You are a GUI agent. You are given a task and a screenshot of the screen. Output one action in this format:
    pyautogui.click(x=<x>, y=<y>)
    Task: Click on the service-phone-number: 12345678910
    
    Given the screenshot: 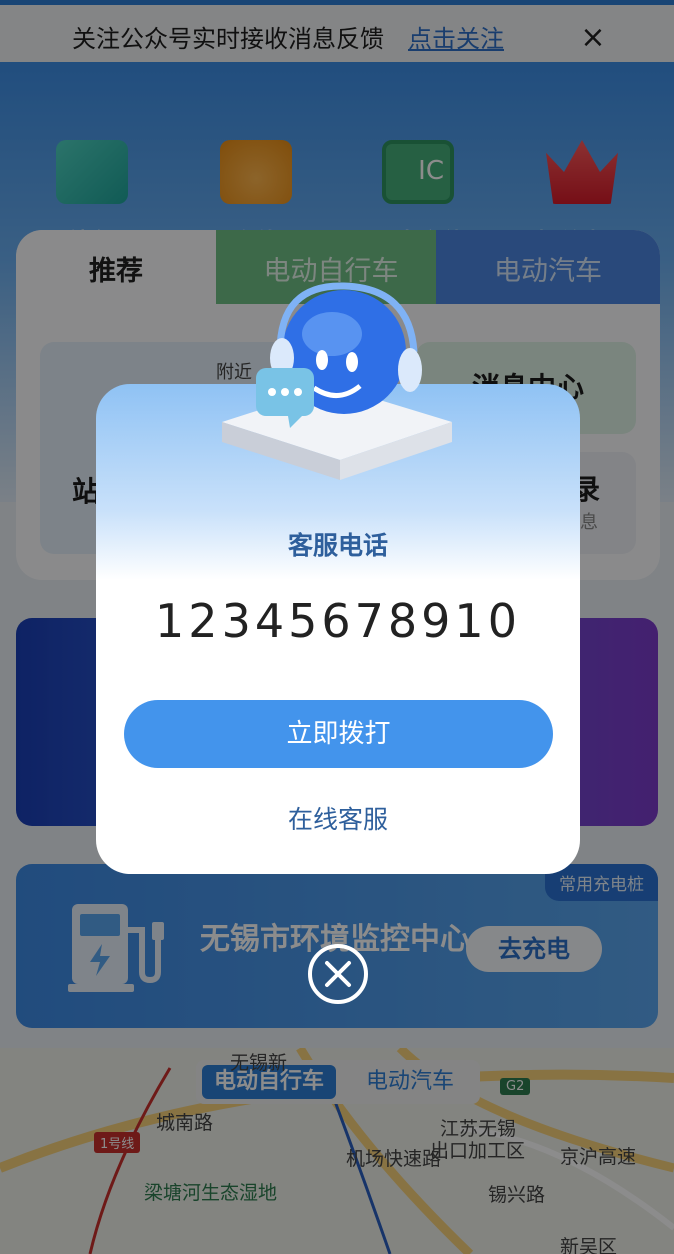 What is the action you would take?
    pyautogui.click(x=338, y=621)
    